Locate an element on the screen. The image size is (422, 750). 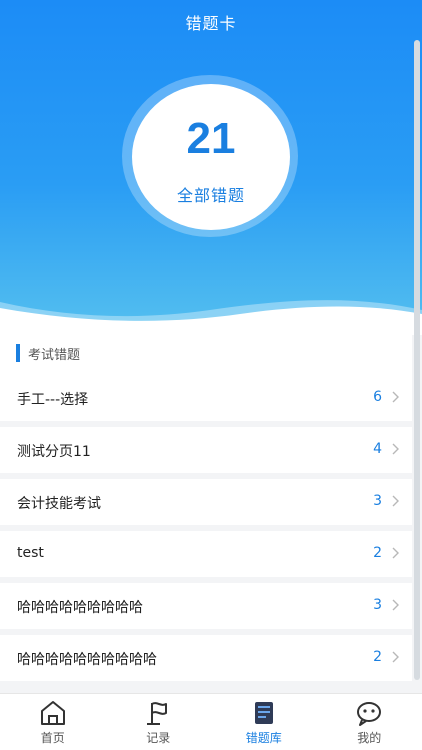
list-item-count: 4 is located at coordinates (377, 449).